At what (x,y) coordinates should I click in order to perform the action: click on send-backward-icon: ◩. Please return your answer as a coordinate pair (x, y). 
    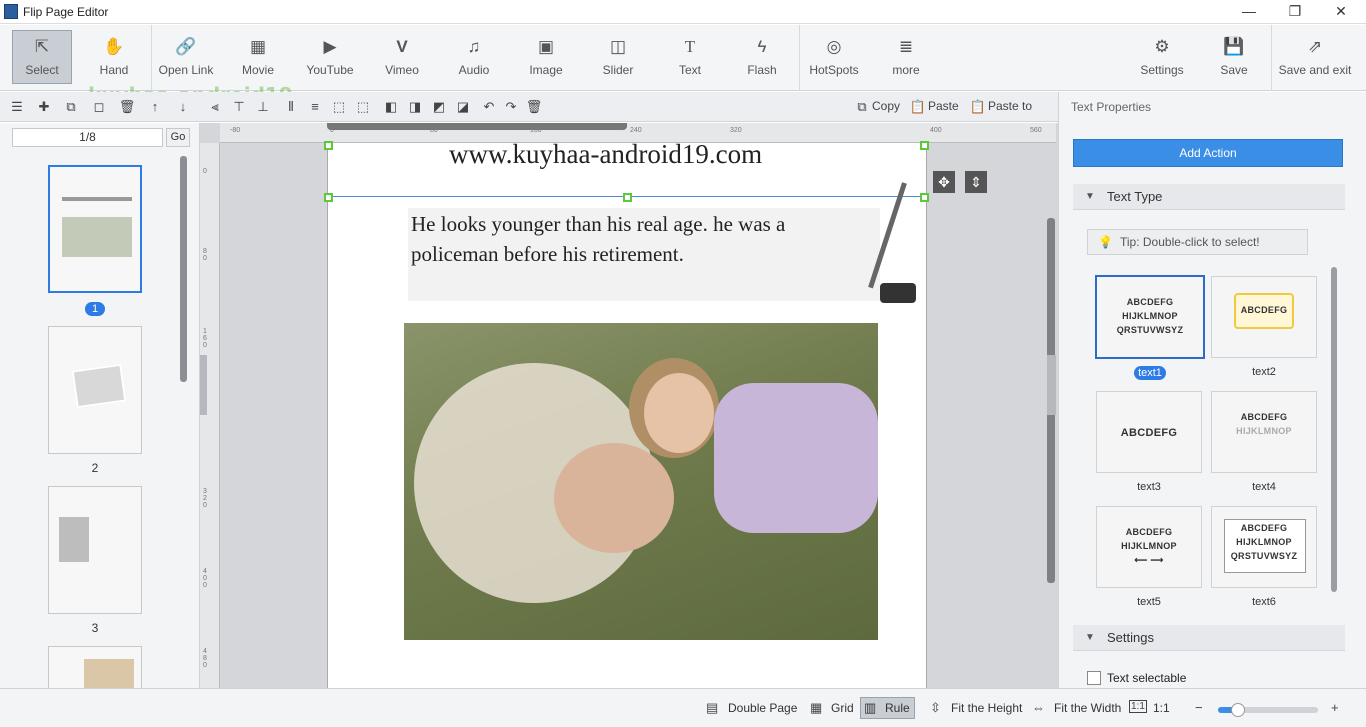
    Looking at the image, I should click on (439, 107).